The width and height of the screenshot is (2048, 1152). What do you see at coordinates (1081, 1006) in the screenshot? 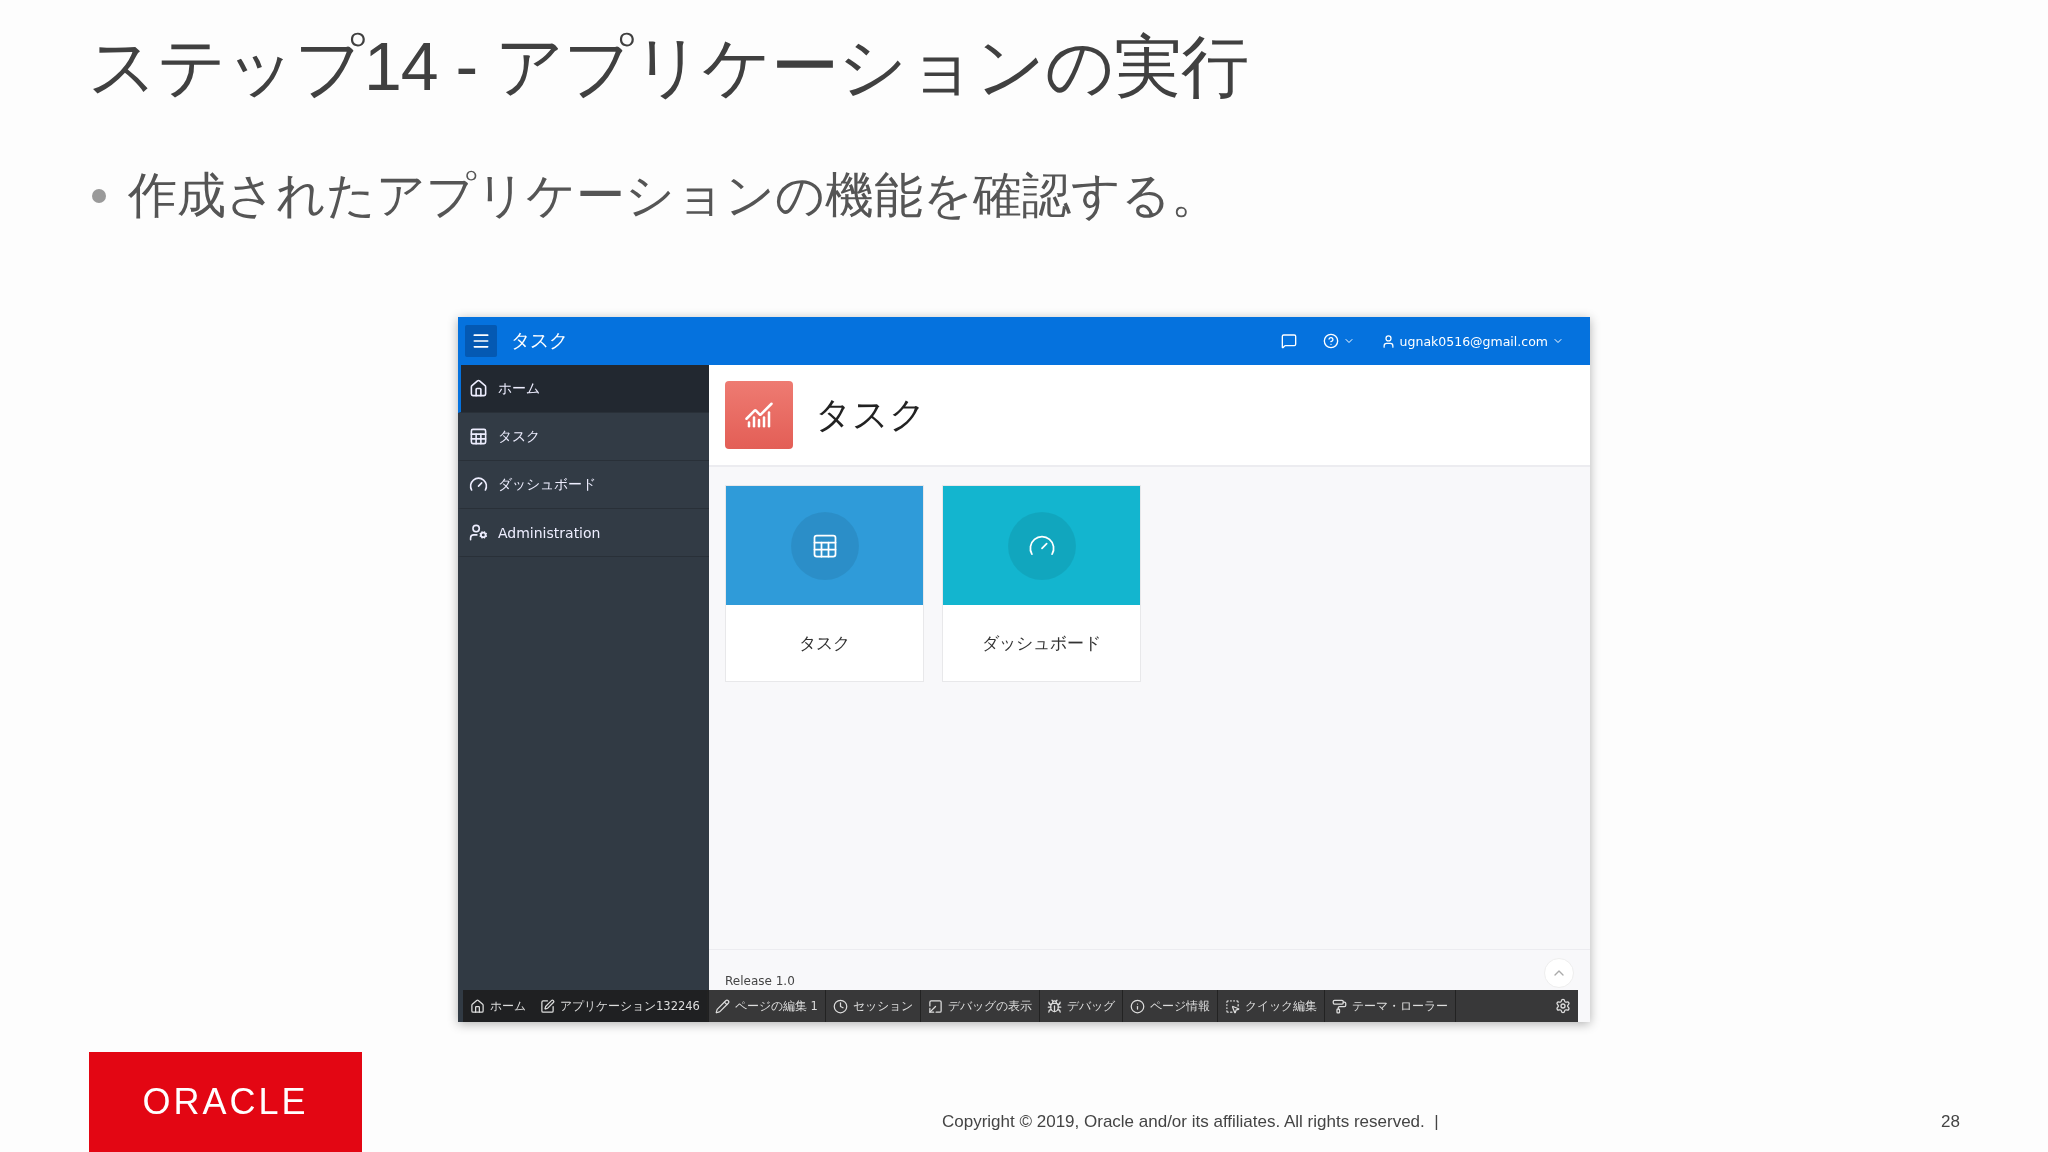
I see `toolbar-button: デバッグ` at bounding box center [1081, 1006].